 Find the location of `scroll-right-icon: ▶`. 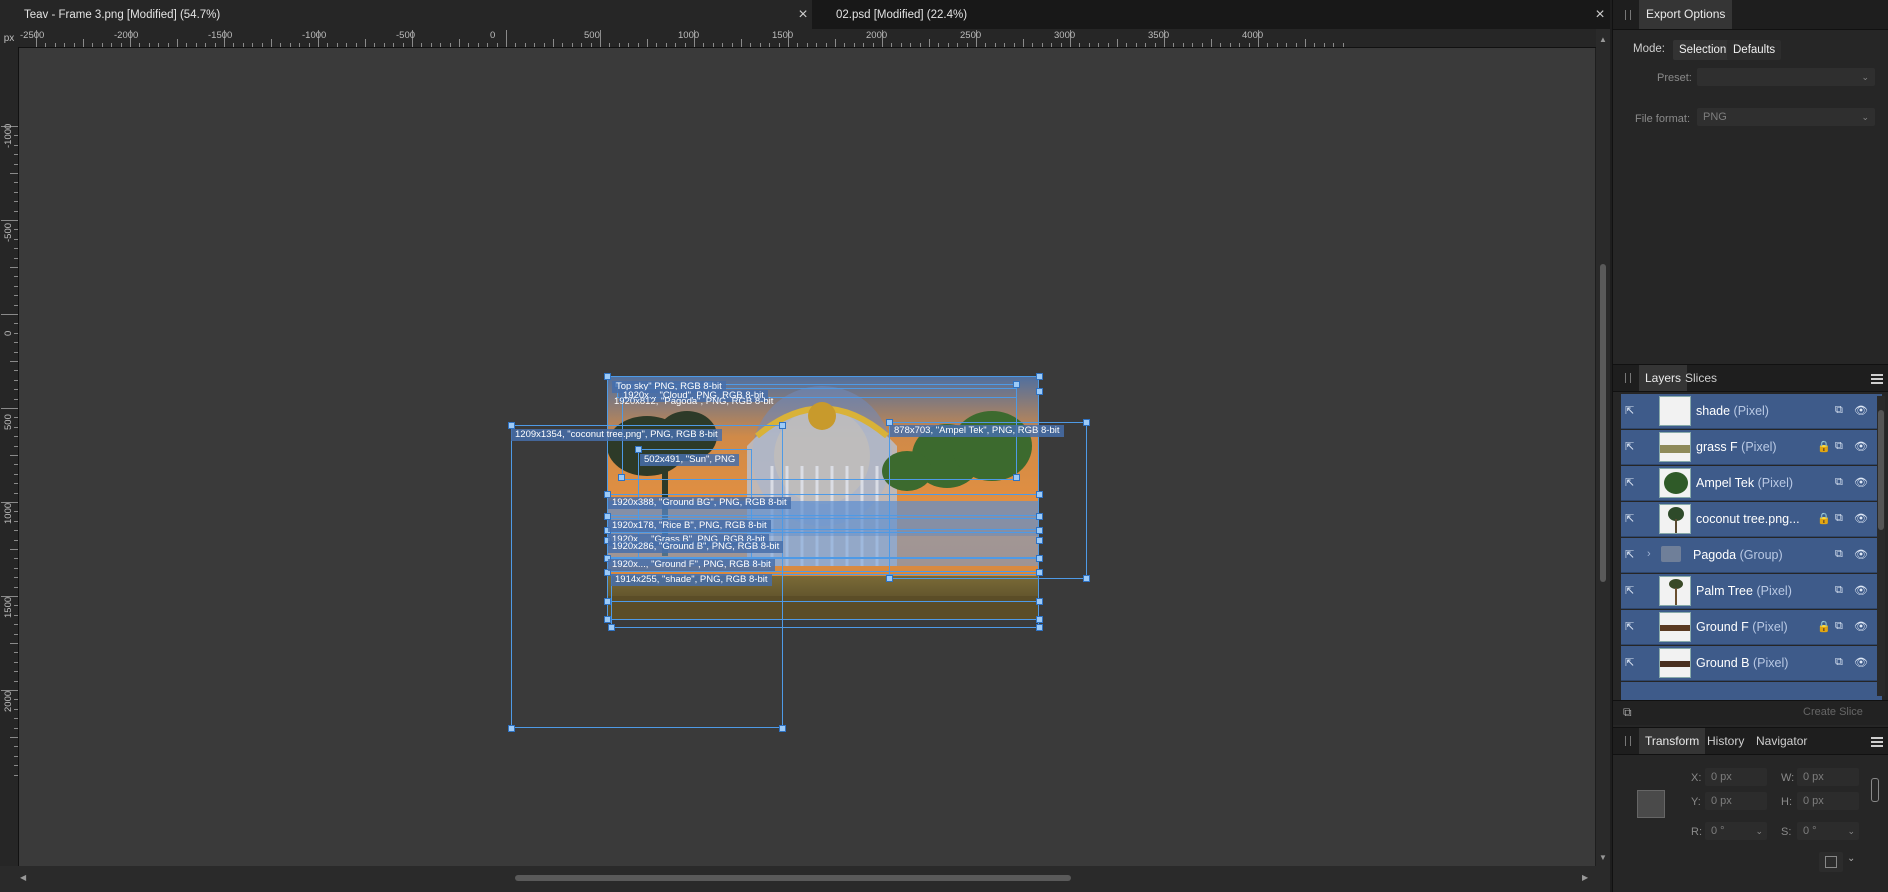

scroll-right-icon: ▶ is located at coordinates (1585, 877).